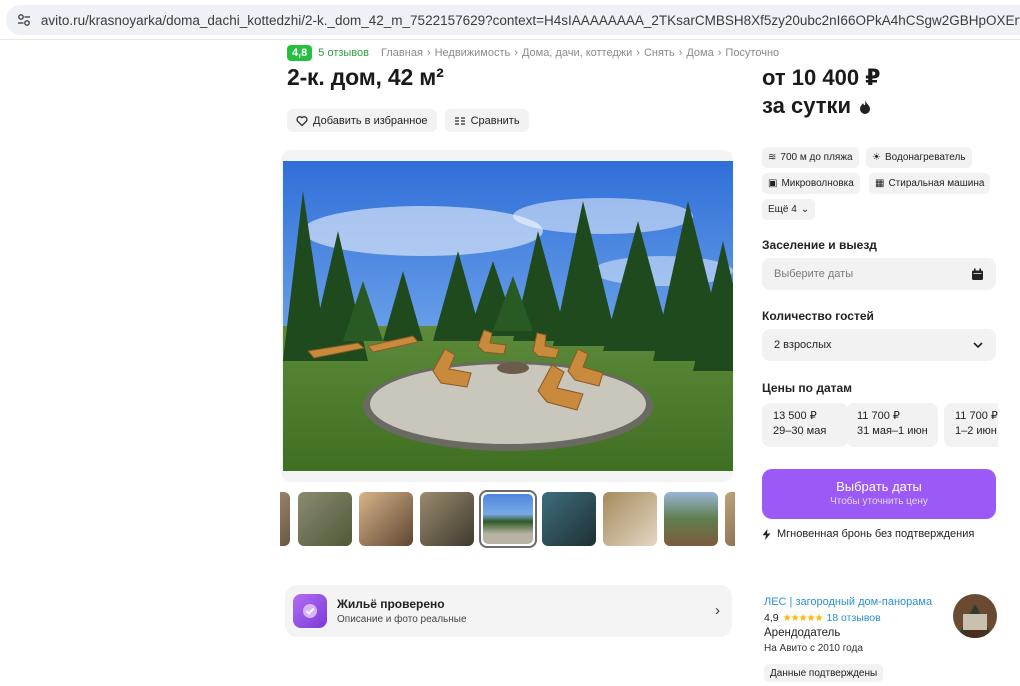 Image resolution: width=1020 pixels, height=686 pixels. What do you see at coordinates (810, 157) in the screenshot?
I see `amenity-chip: ≋ 700 м до пляжа` at bounding box center [810, 157].